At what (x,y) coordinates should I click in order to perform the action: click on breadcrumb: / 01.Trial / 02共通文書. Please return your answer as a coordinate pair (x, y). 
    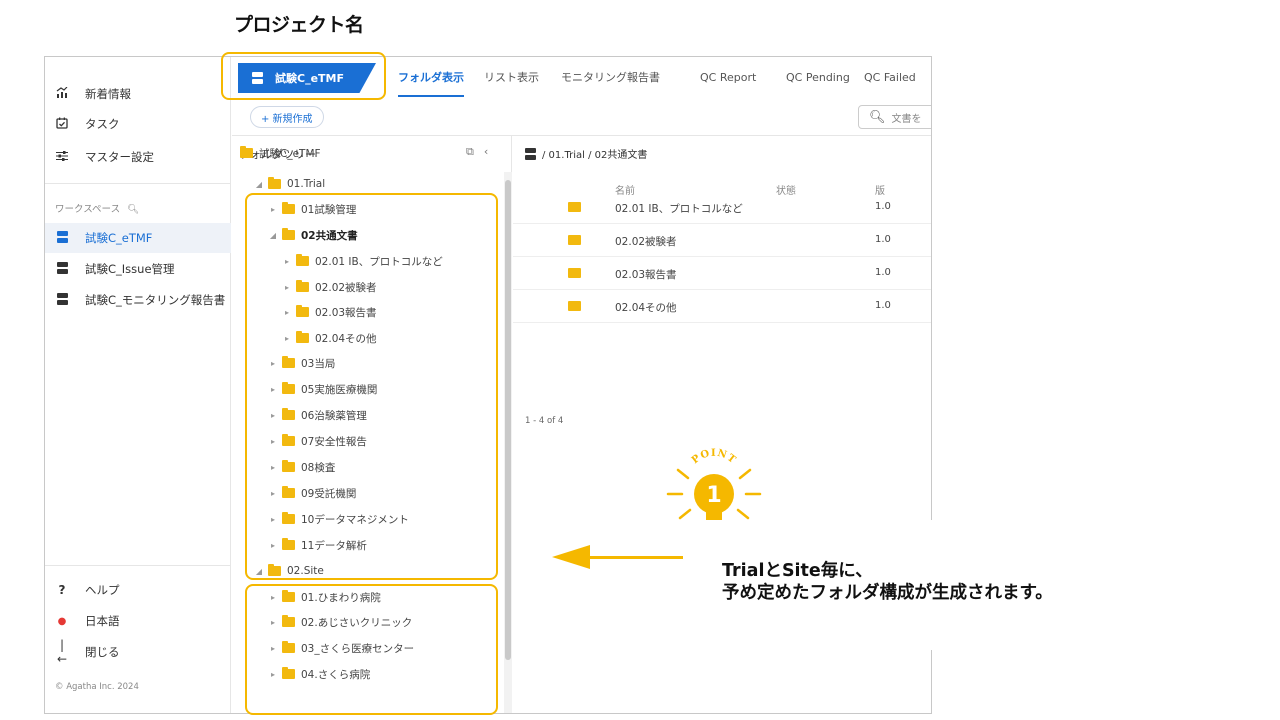
    Looking at the image, I should click on (586, 153).